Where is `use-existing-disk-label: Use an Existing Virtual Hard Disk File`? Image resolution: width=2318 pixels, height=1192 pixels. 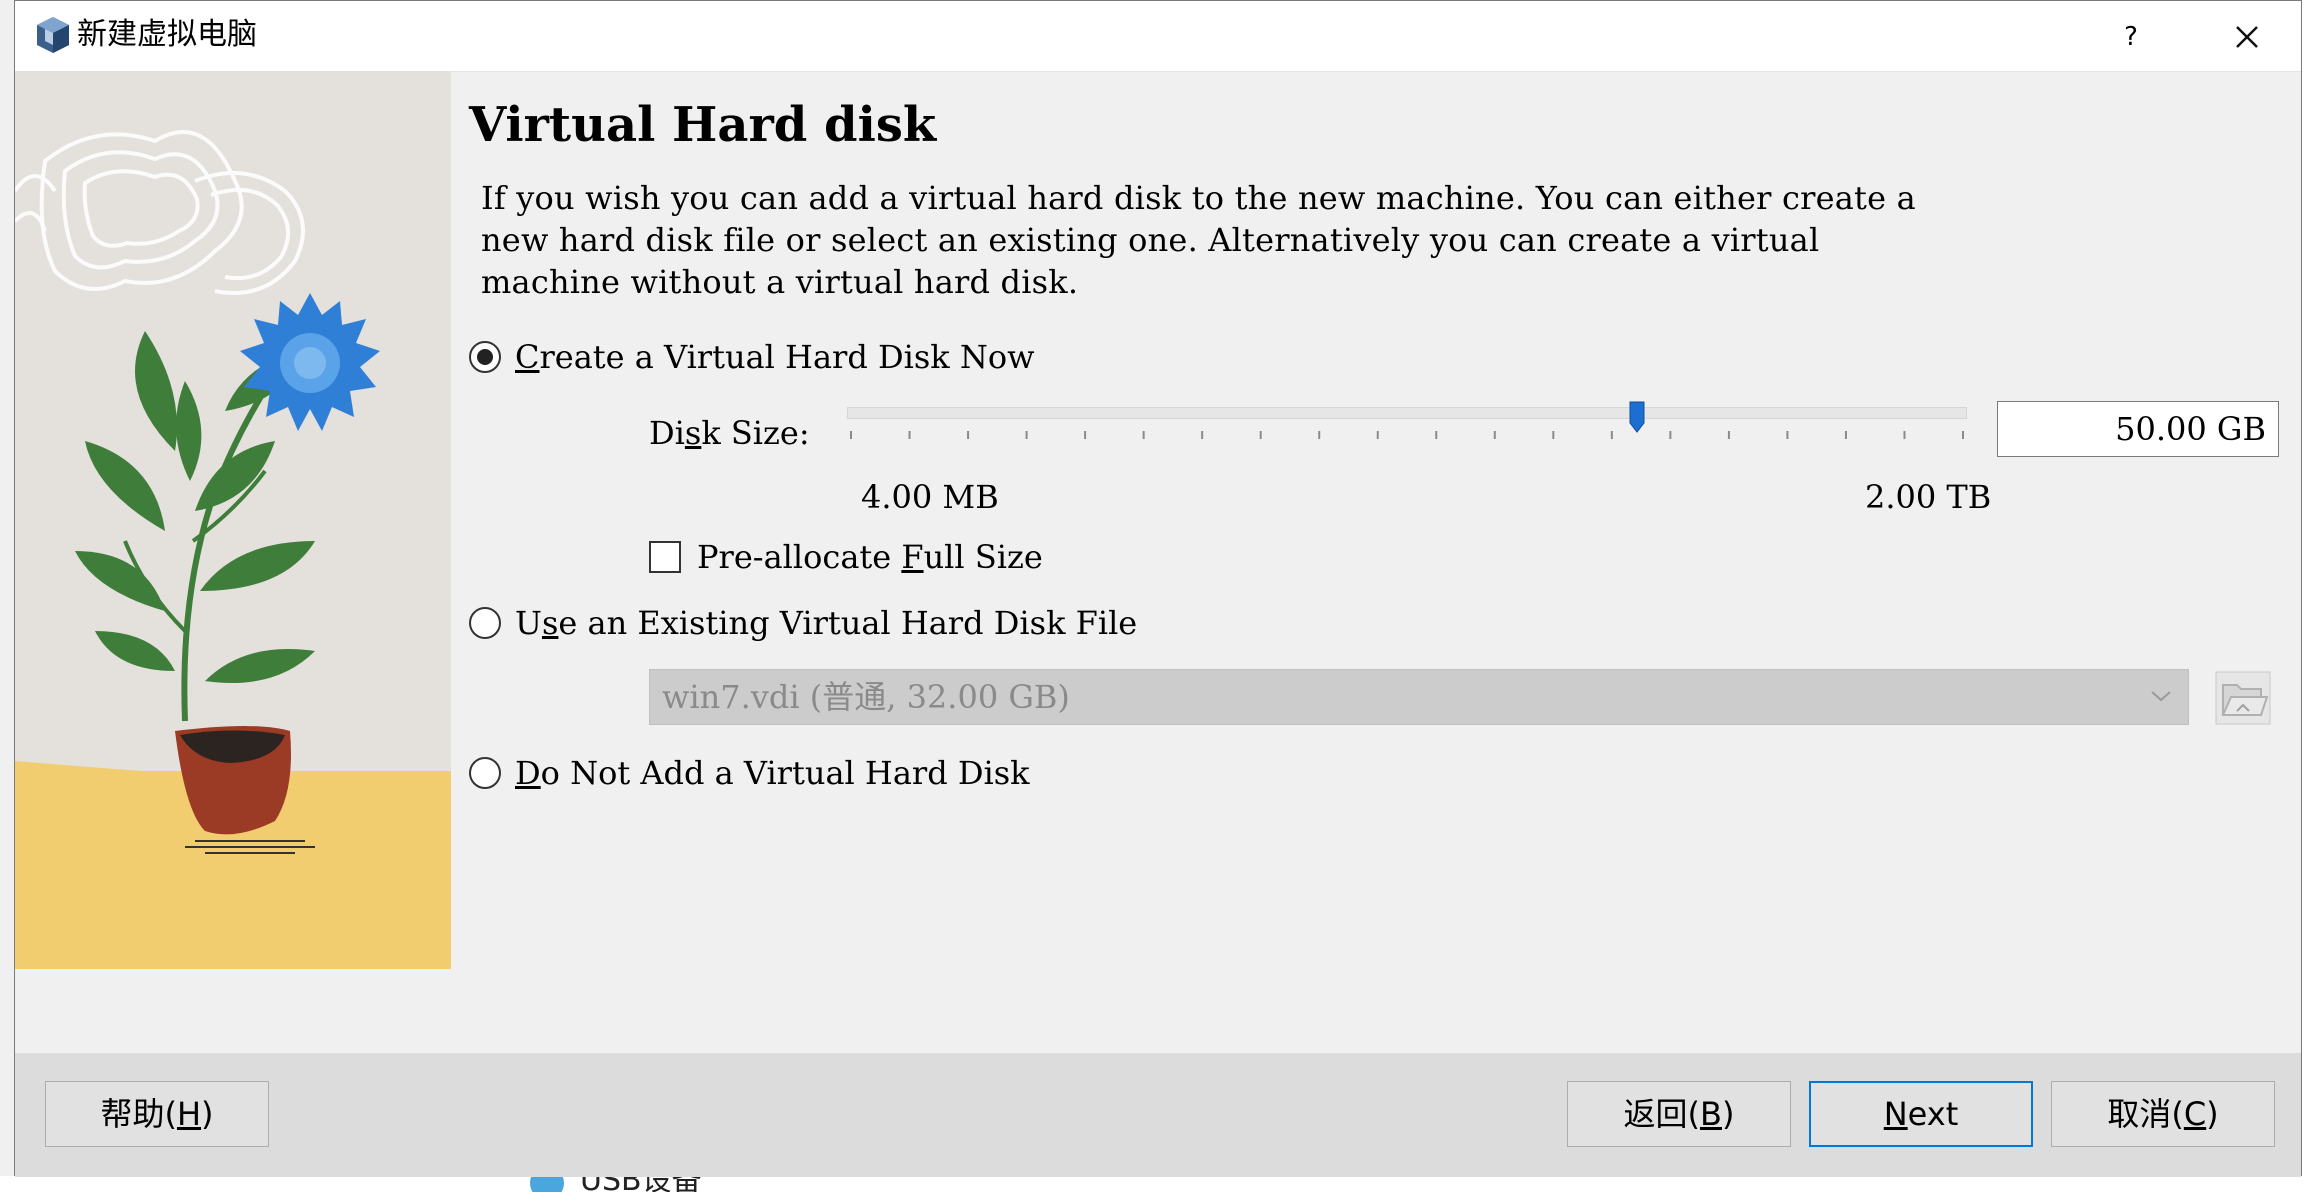 use-existing-disk-label: Use an Existing Virtual Hard Disk File is located at coordinates (826, 623).